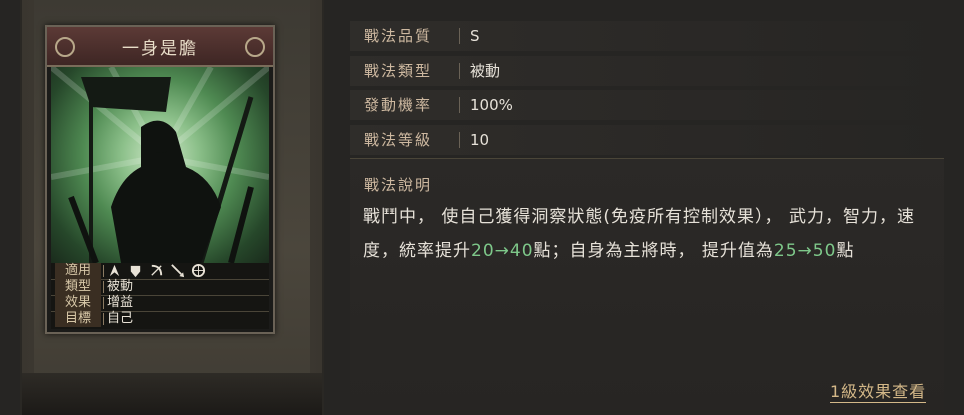 The height and width of the screenshot is (415, 964). I want to click on attr-key: 戰法類型, so click(398, 71).